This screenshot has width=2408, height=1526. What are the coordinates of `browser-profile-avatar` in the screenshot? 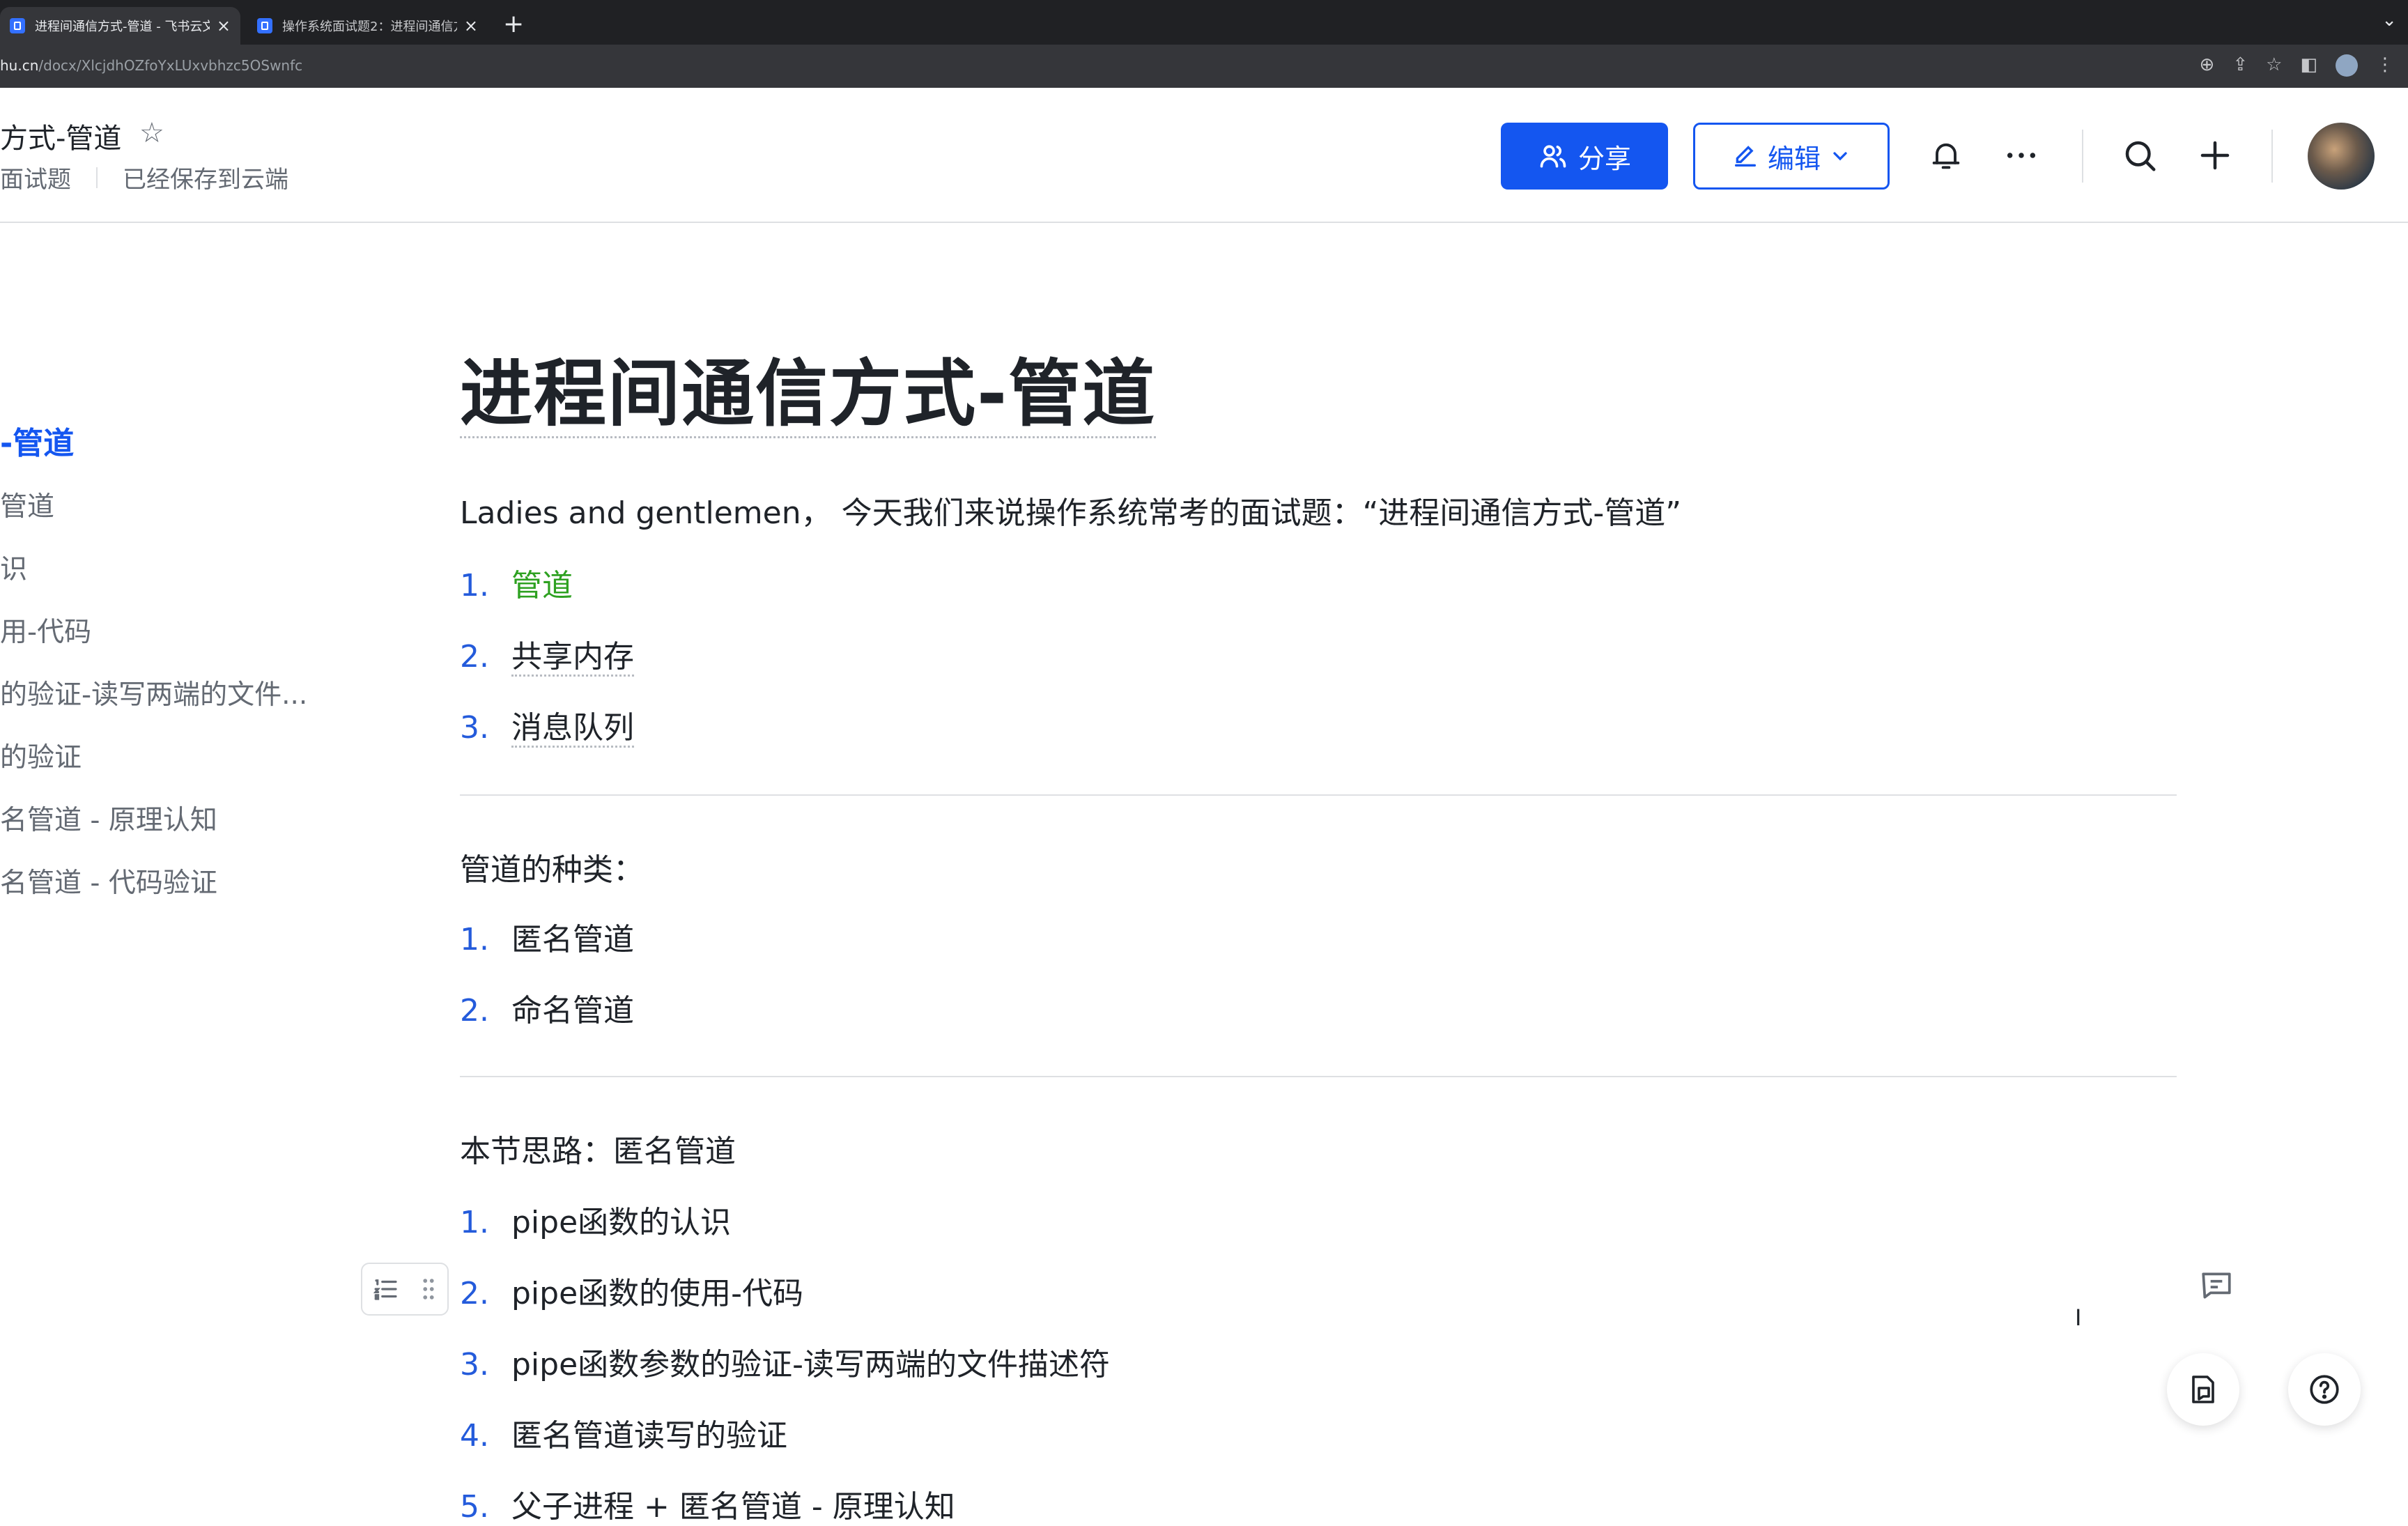 It's located at (2347, 65).